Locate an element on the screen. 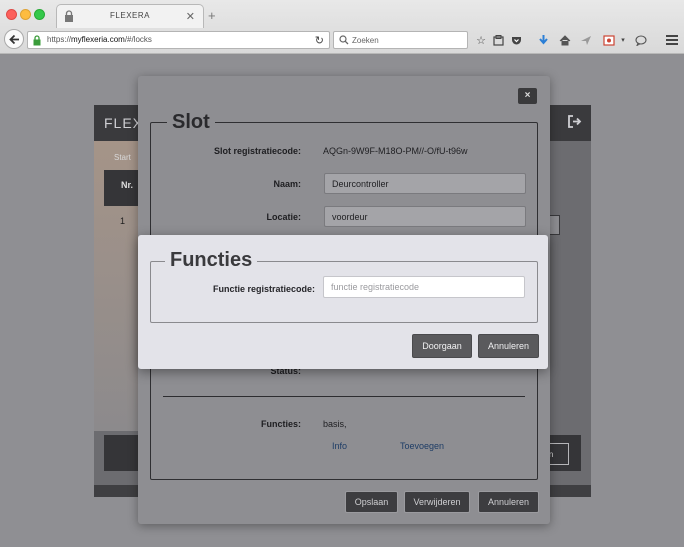 The height and width of the screenshot is (547, 684). naam-label: Naam: is located at coordinates (287, 184).